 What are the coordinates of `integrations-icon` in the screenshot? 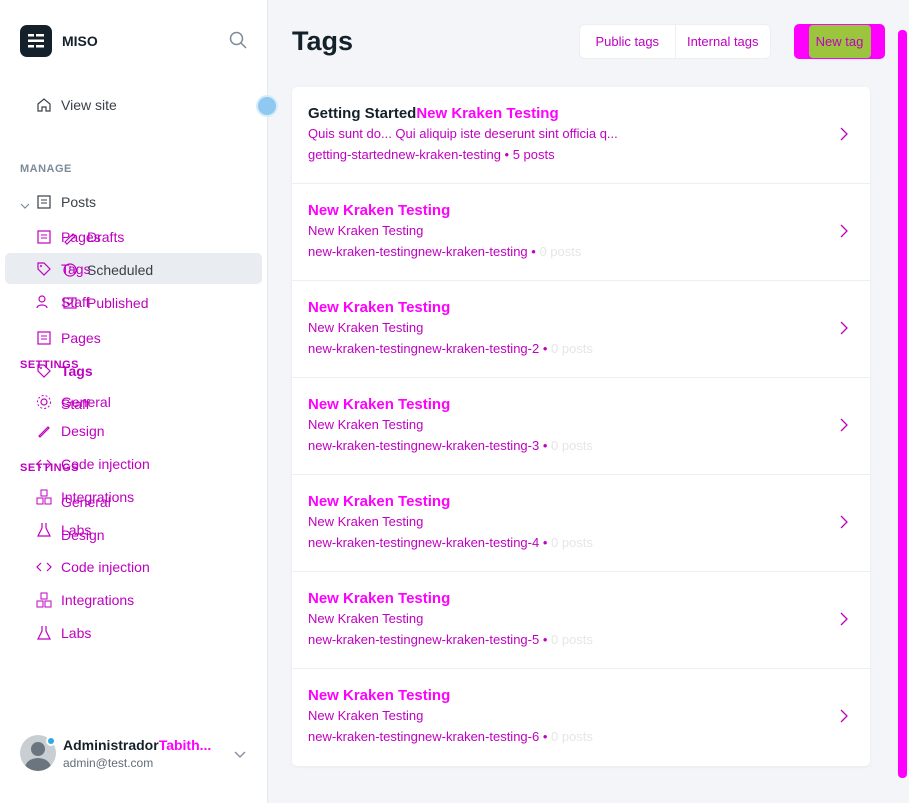 It's located at (44, 600).